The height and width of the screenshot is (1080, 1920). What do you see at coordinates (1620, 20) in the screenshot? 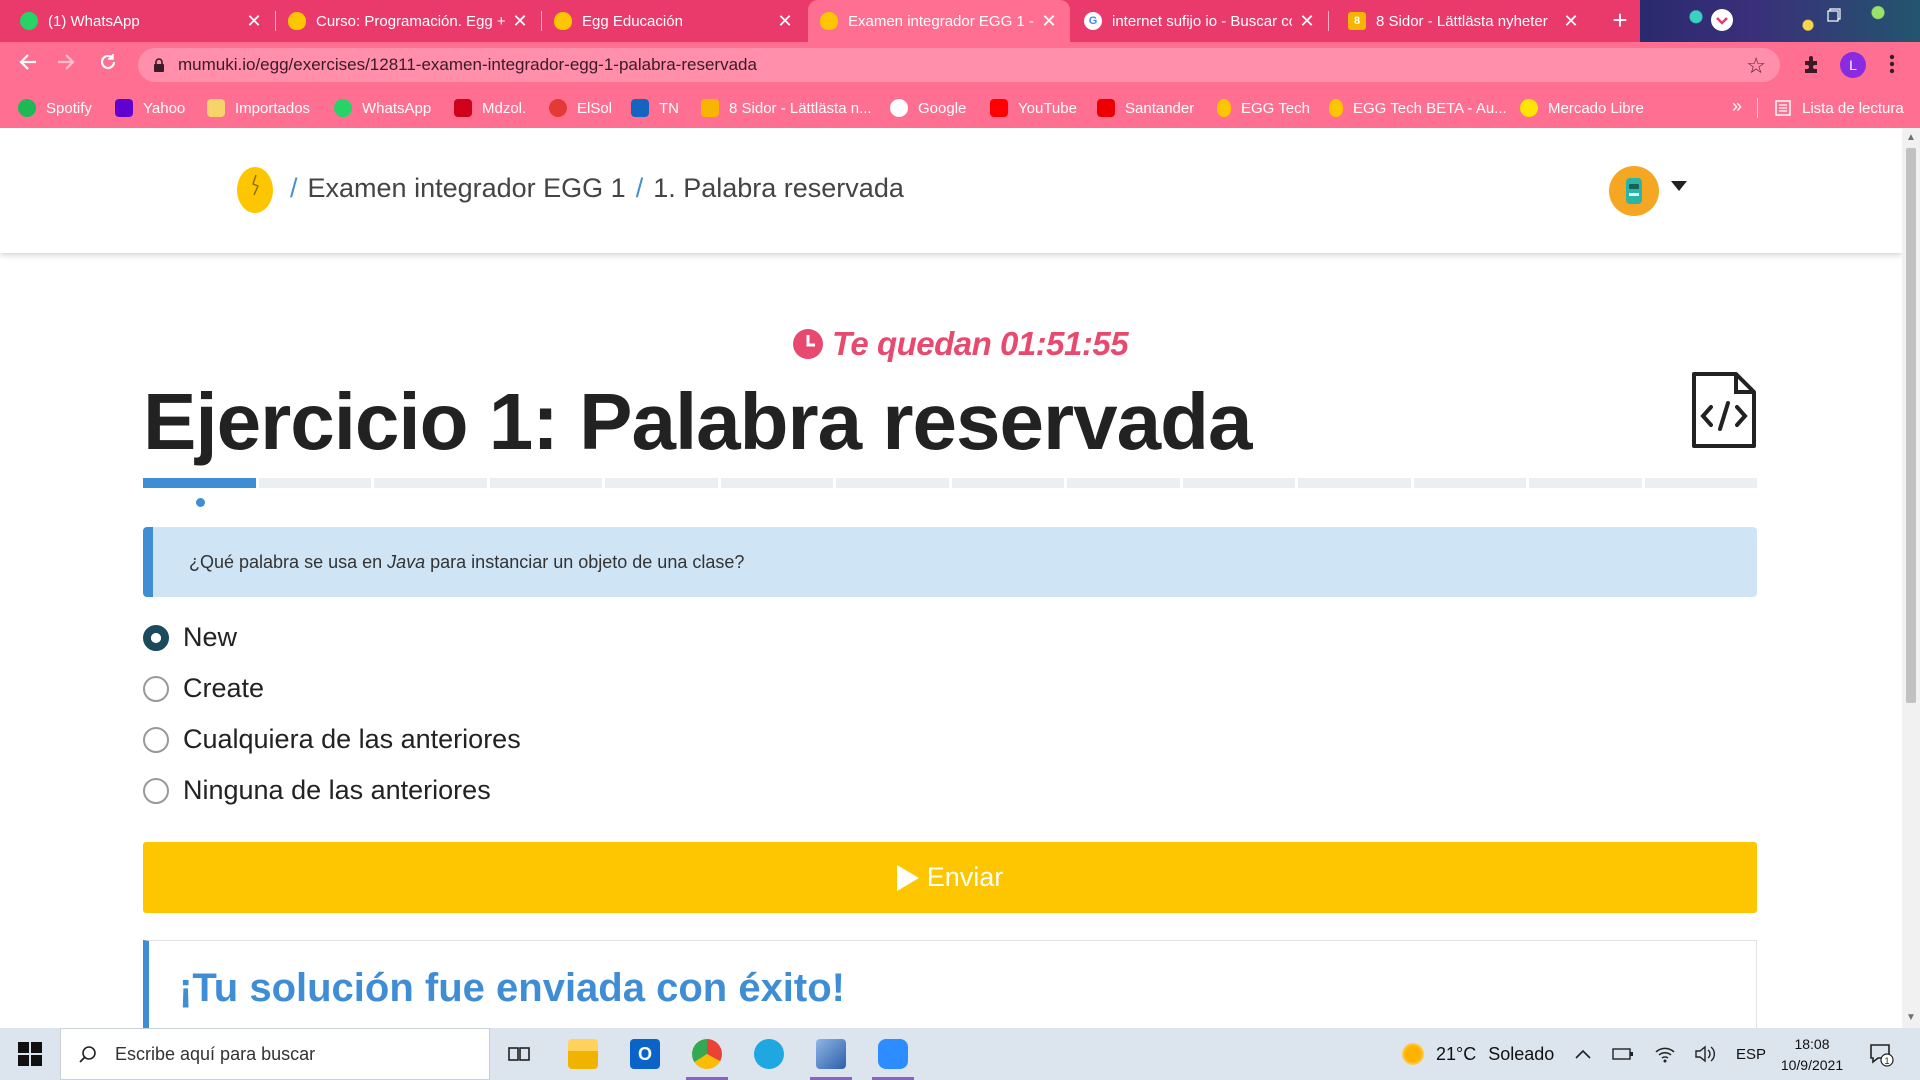
I see `new-tab-button: +` at bounding box center [1620, 20].